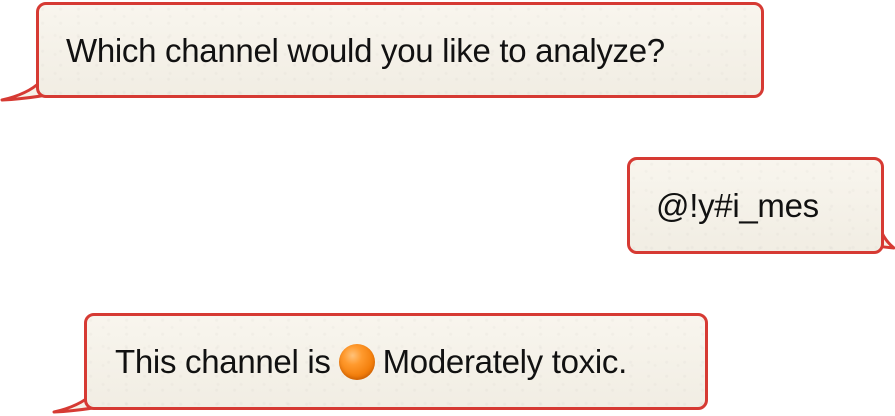 The height and width of the screenshot is (416, 895). I want to click on message-text: Which channel would you like to analyze?, so click(365, 50).